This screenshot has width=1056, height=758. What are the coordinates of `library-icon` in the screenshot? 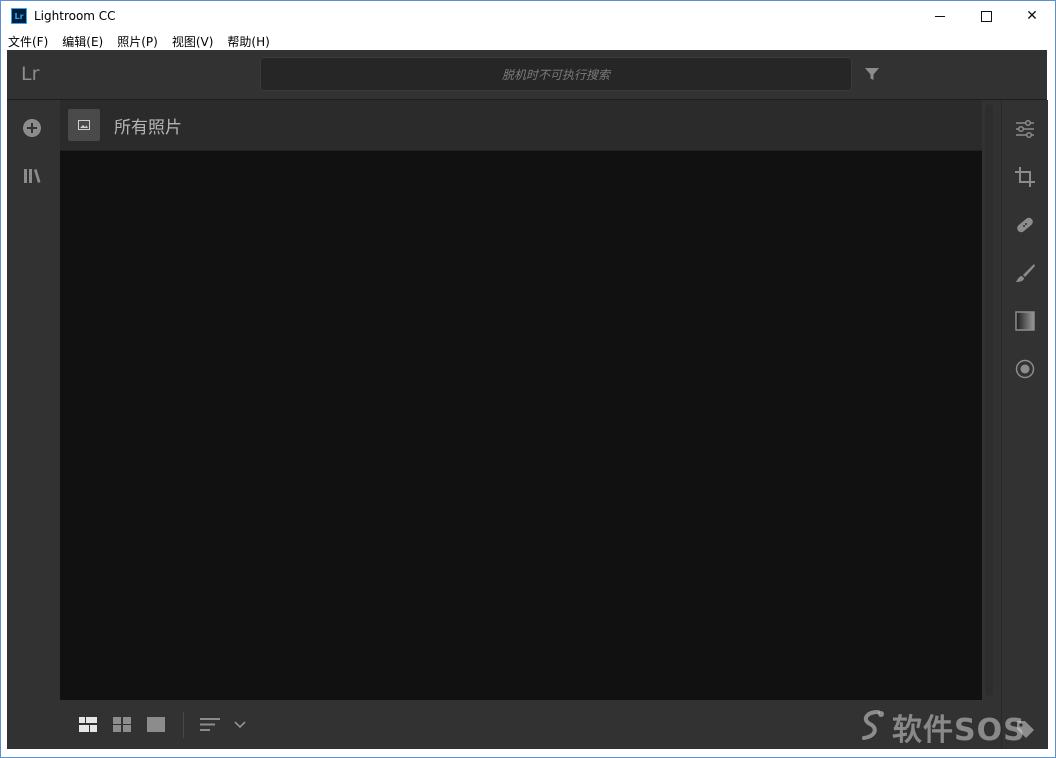 It's located at (32, 176).